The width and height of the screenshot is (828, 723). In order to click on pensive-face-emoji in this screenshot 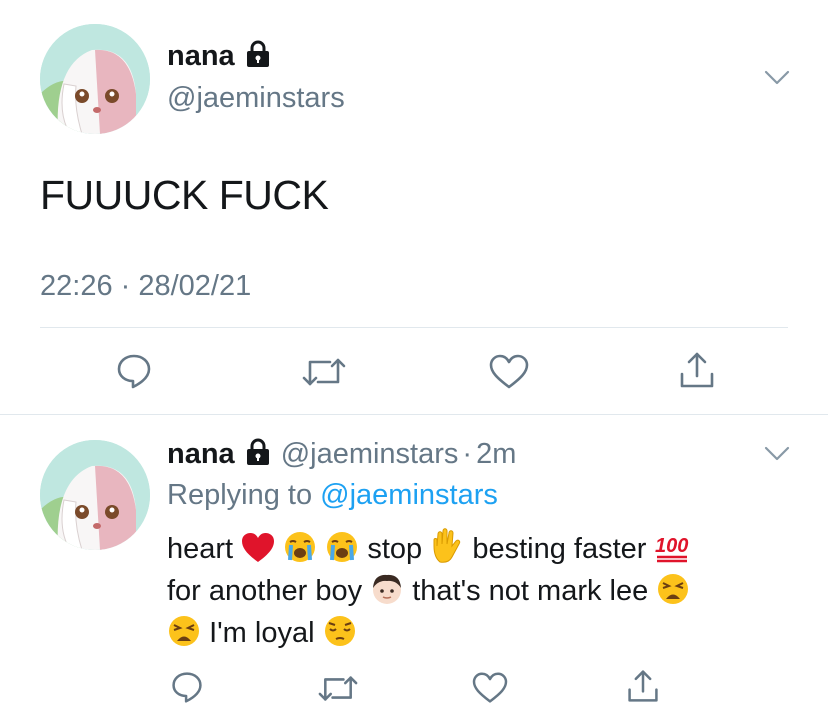, I will do `click(340, 637)`.